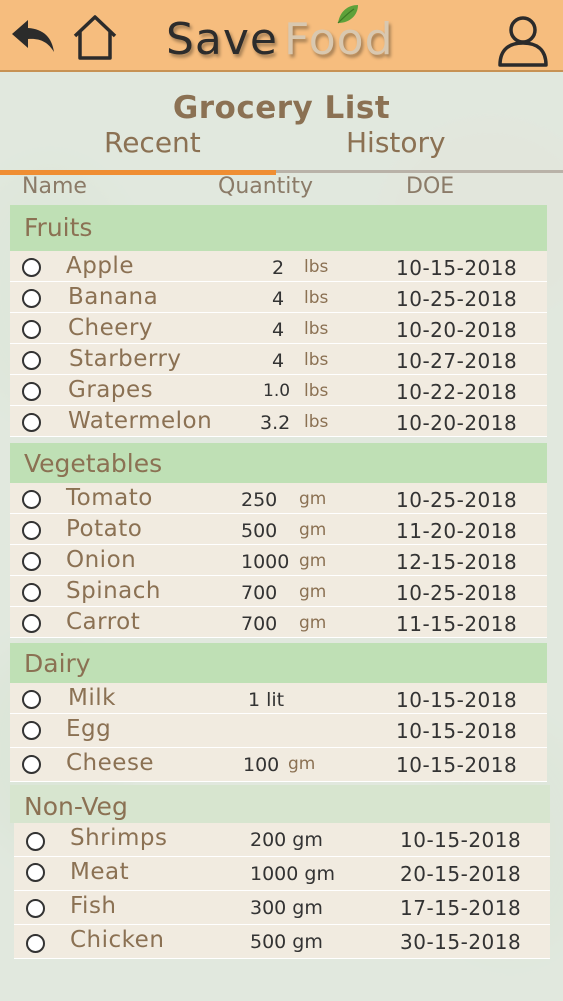  I want to click on item-doe: 12-15-2018, so click(457, 562).